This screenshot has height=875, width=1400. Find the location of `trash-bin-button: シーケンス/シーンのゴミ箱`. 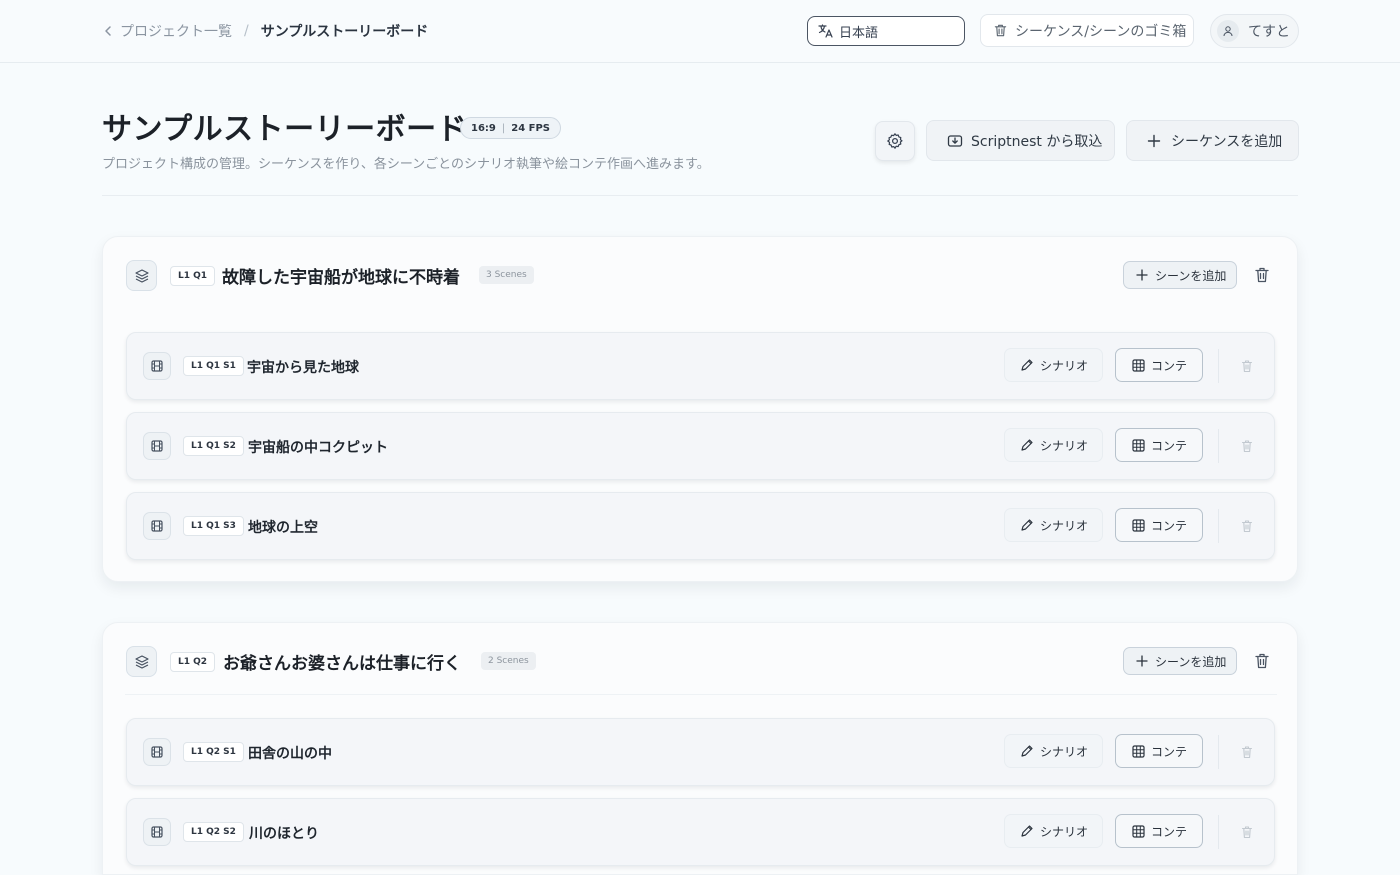

trash-bin-button: シーケンス/シーンのゴミ箱 is located at coordinates (1087, 30).